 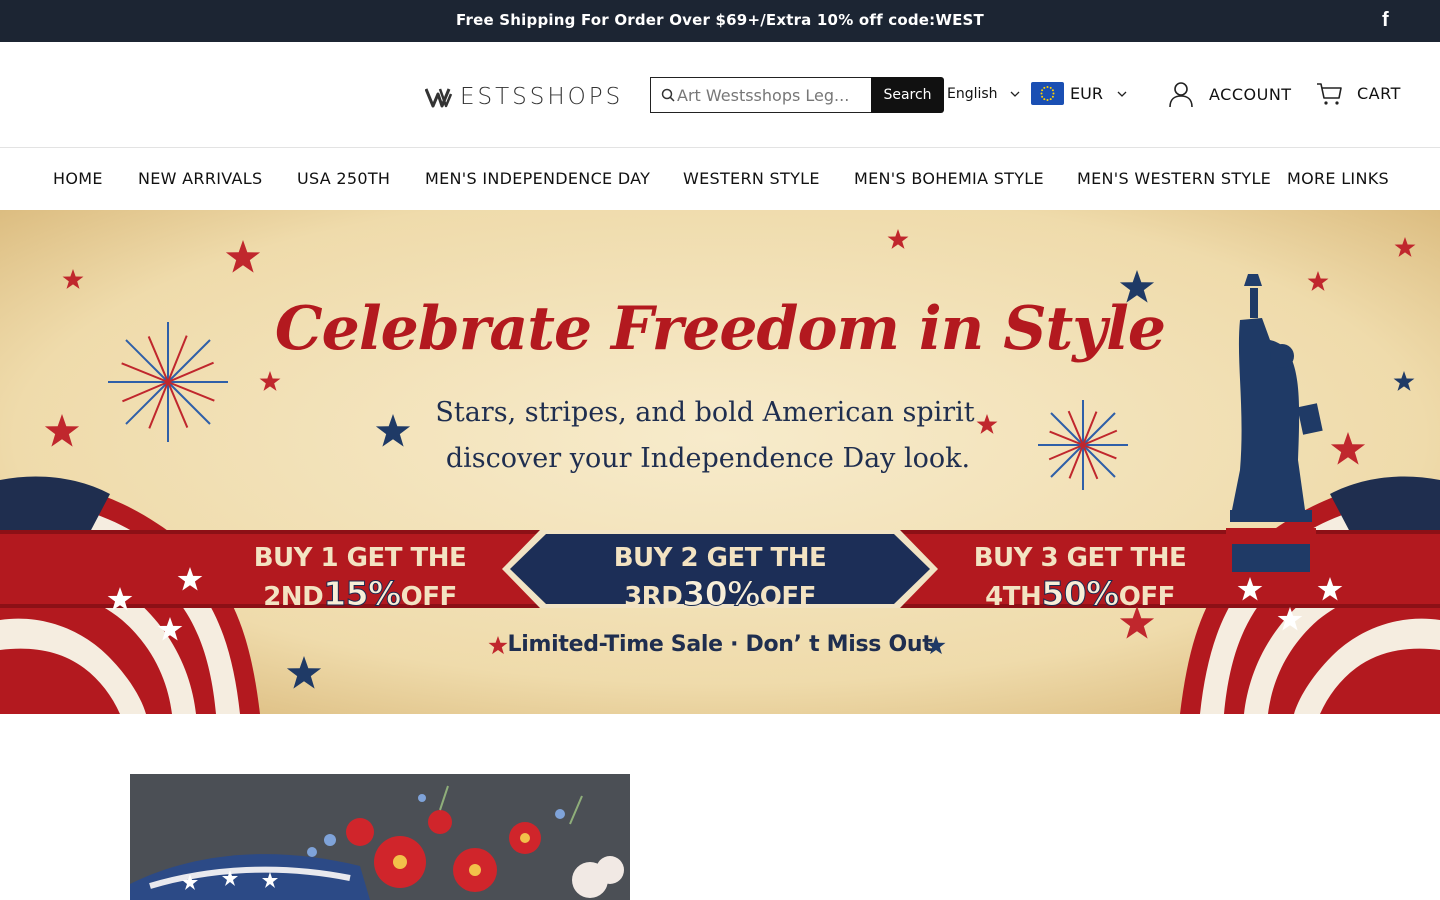 I want to click on currency-label: EUR, so click(x=1086, y=93).